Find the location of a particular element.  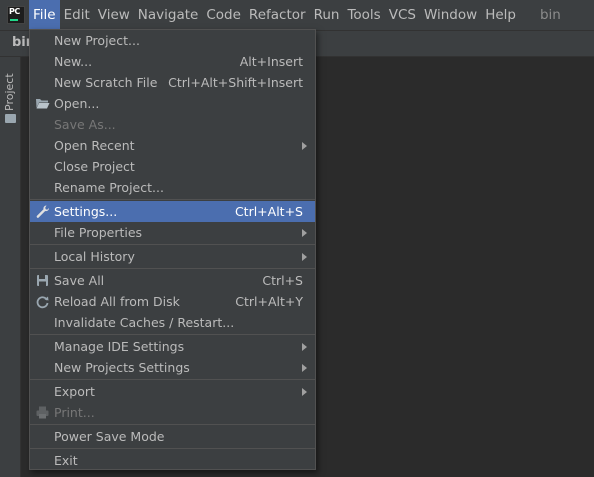

menu-run: Run is located at coordinates (327, 15).